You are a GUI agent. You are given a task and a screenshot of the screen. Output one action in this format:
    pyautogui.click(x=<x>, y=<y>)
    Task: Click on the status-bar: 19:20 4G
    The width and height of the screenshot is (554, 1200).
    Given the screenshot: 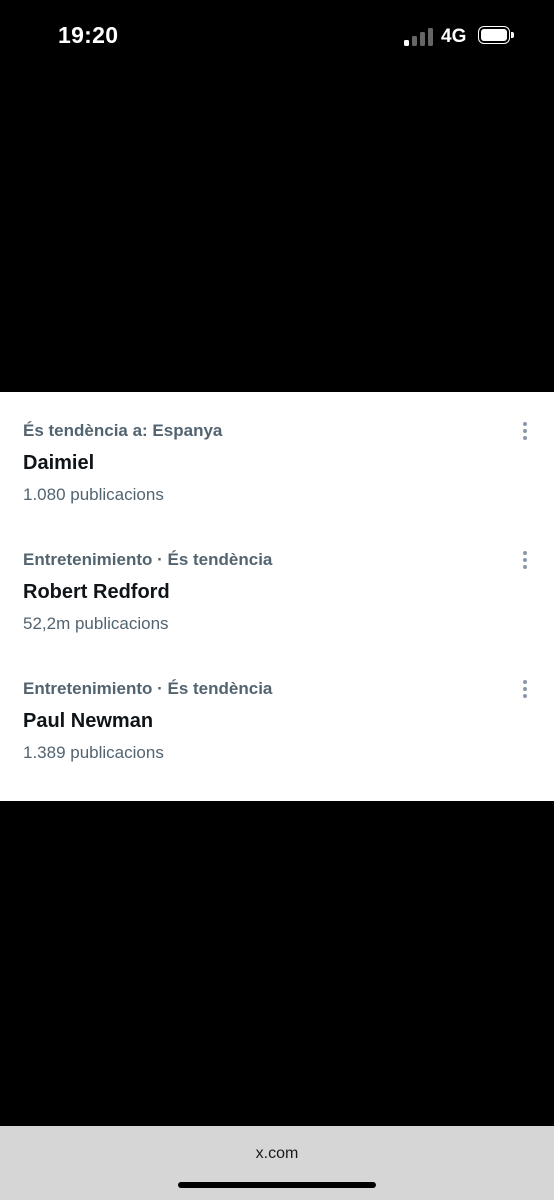 What is the action you would take?
    pyautogui.click(x=277, y=38)
    